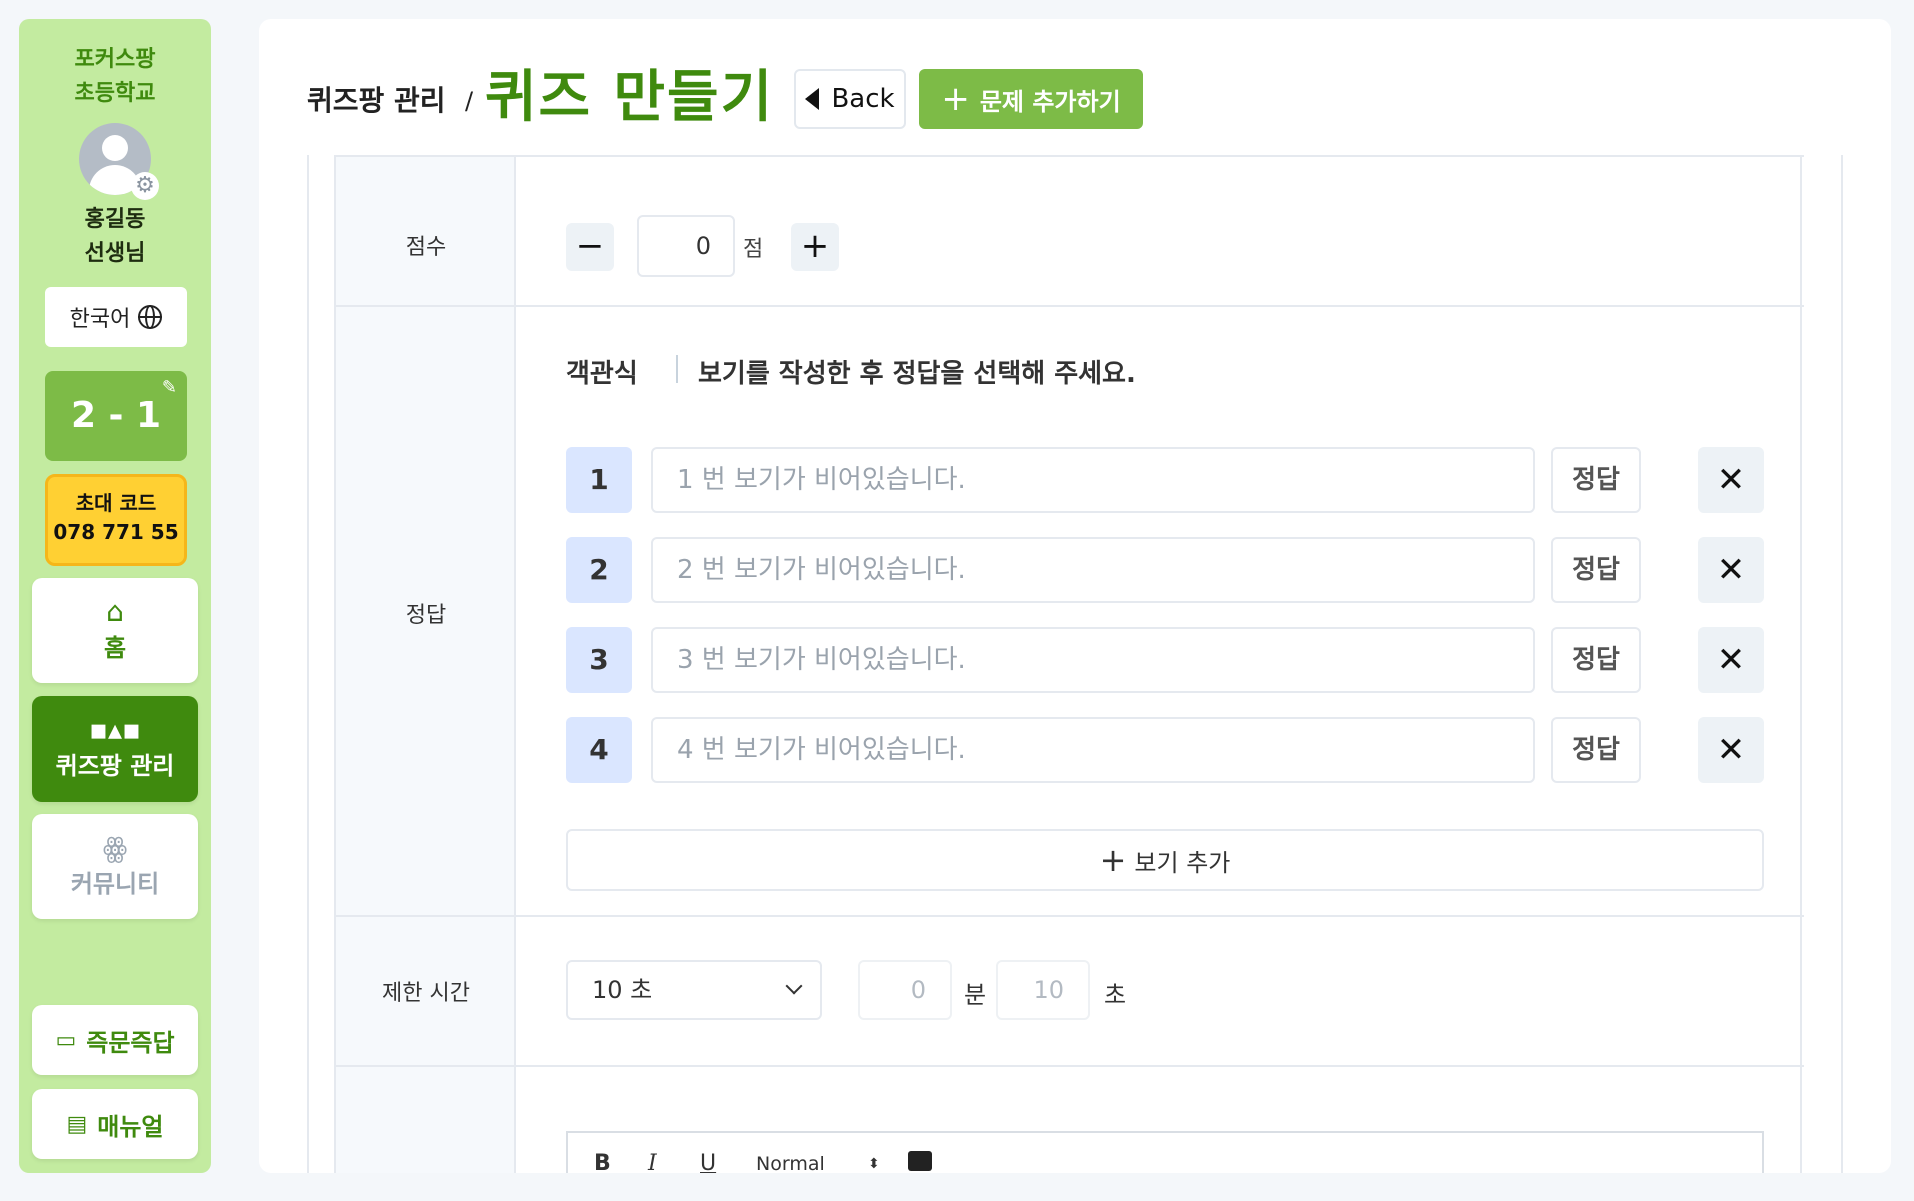 Image resolution: width=1914 pixels, height=1201 pixels. Describe the element at coordinates (708, 1161) in the screenshot. I see `underline-button: U` at that location.